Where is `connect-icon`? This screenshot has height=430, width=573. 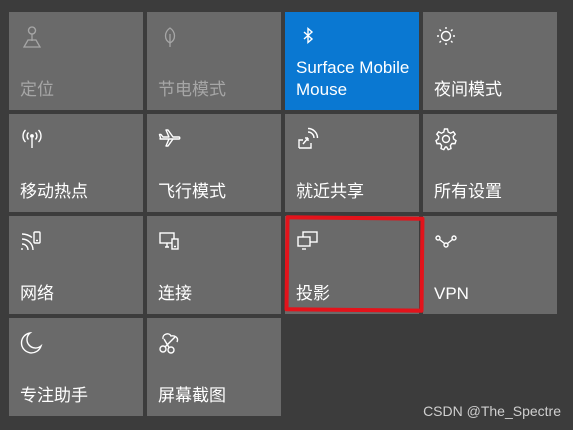
connect-icon is located at coordinates (170, 241).